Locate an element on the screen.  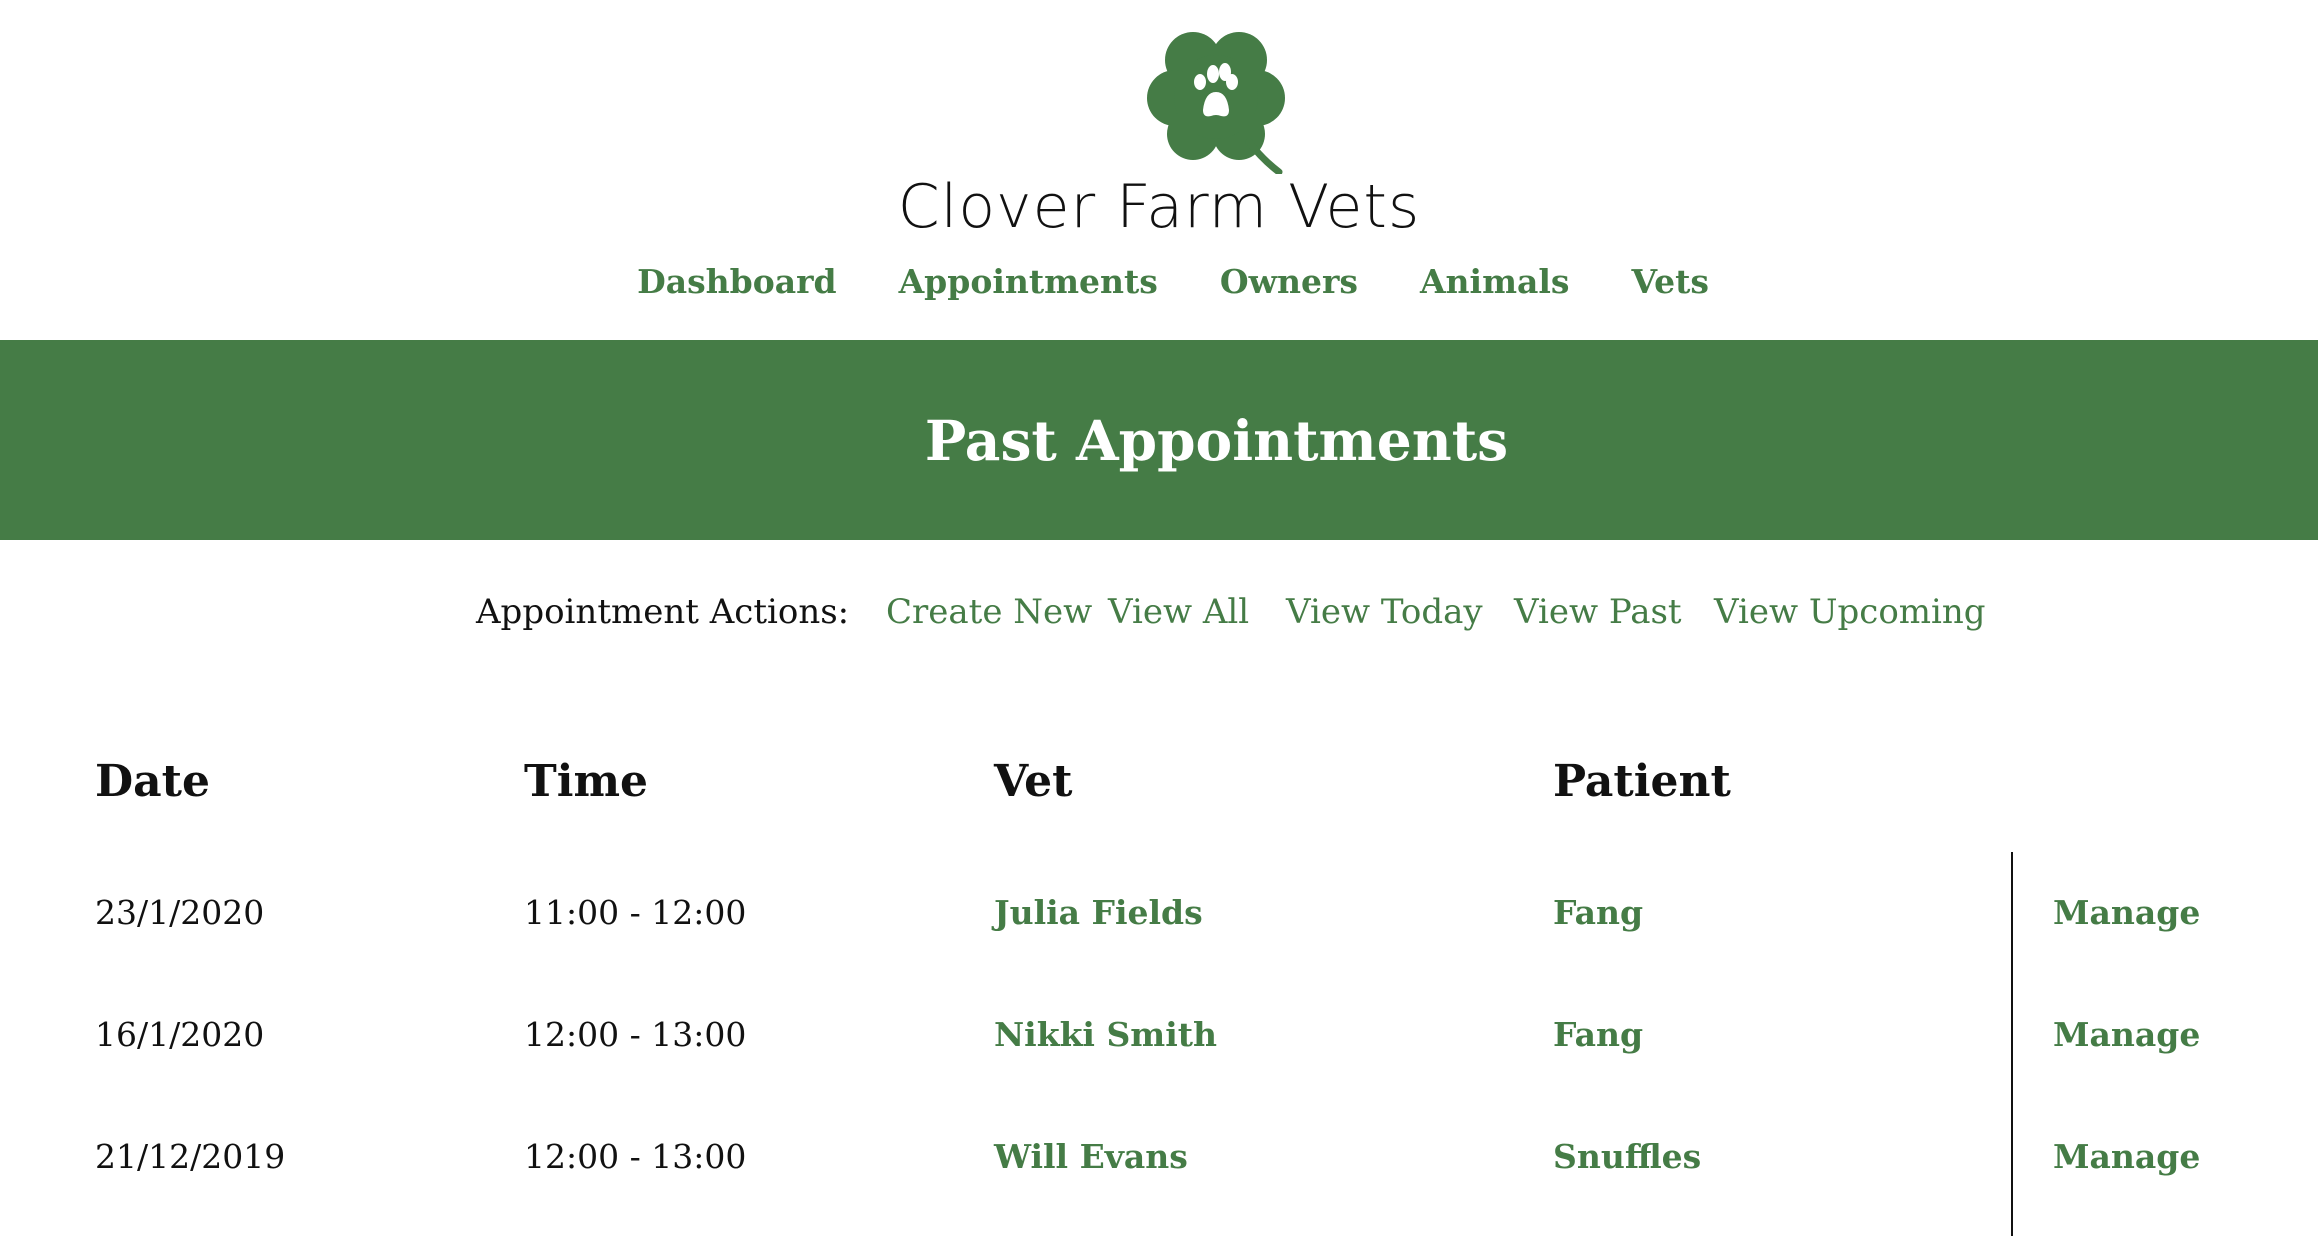
nav-vets: Vets is located at coordinates (1670, 281).